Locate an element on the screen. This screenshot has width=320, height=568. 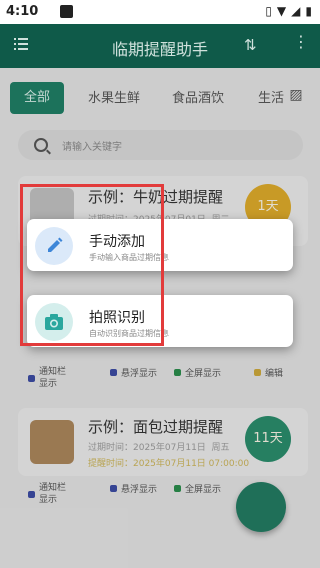
add-fab-button is located at coordinates (261, 507).